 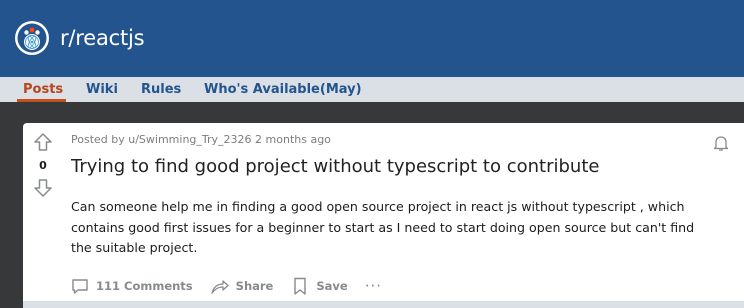 I want to click on post-divider, so click(x=383, y=304).